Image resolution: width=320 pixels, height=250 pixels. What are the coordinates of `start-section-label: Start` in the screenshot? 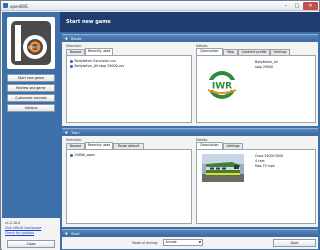 It's located at (75, 233).